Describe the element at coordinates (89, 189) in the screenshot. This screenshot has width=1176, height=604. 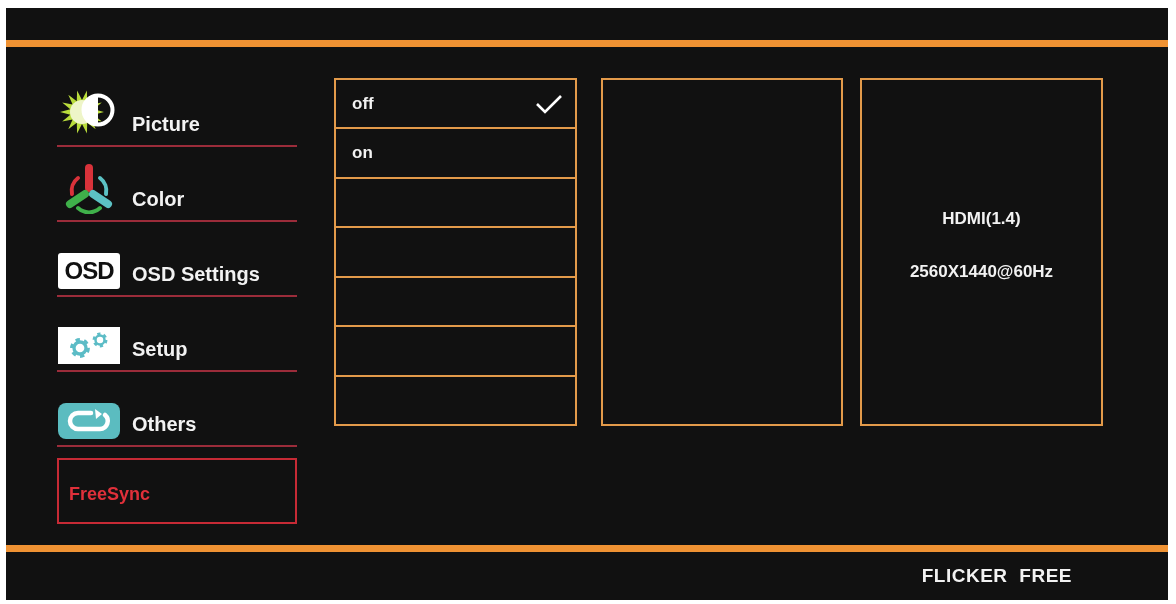
I see `color-wheel-icon` at that location.